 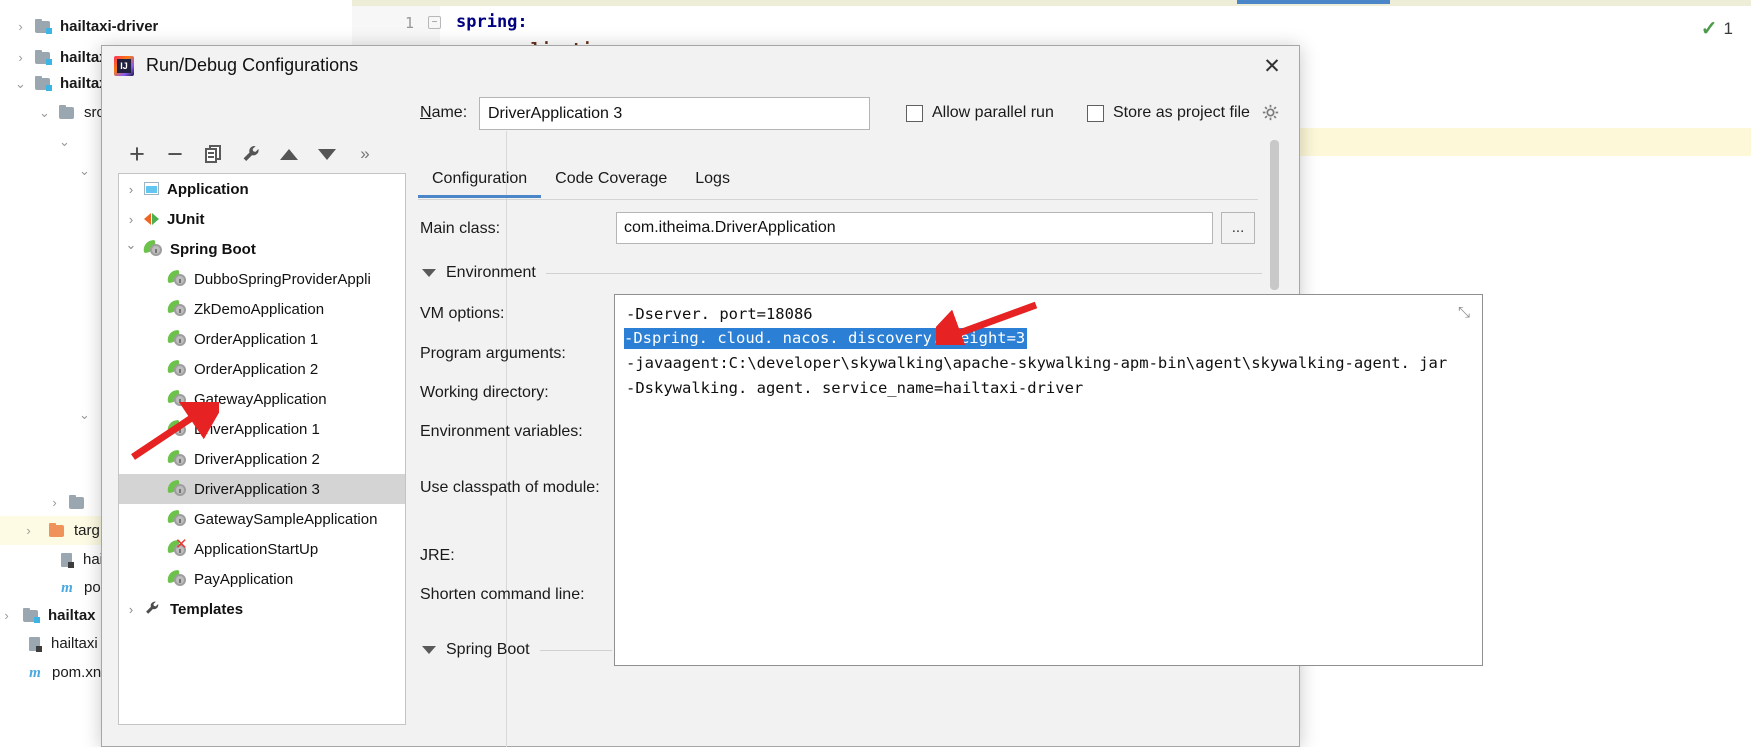 What do you see at coordinates (67, 587) in the screenshot?
I see `maven-icon: m` at bounding box center [67, 587].